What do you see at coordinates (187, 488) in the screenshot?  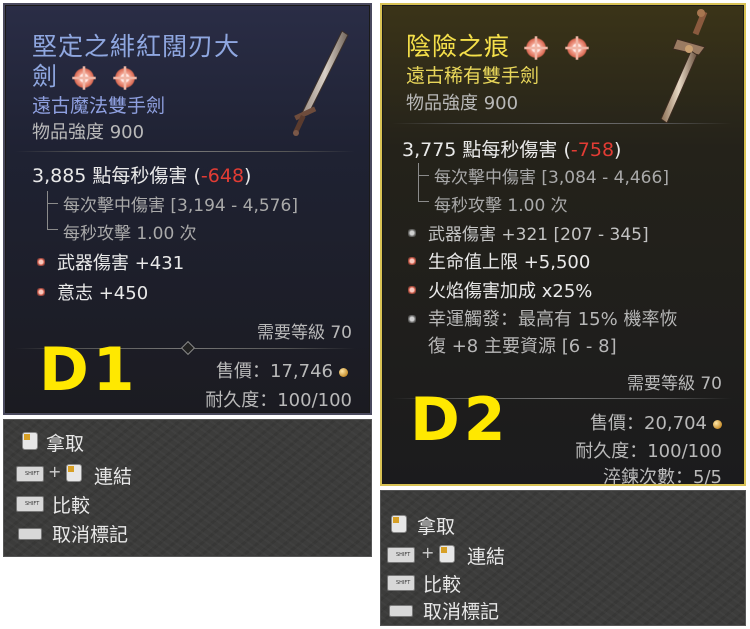 I see `item-actions-d1: 拿取 + 連結 比較 取消標記` at bounding box center [187, 488].